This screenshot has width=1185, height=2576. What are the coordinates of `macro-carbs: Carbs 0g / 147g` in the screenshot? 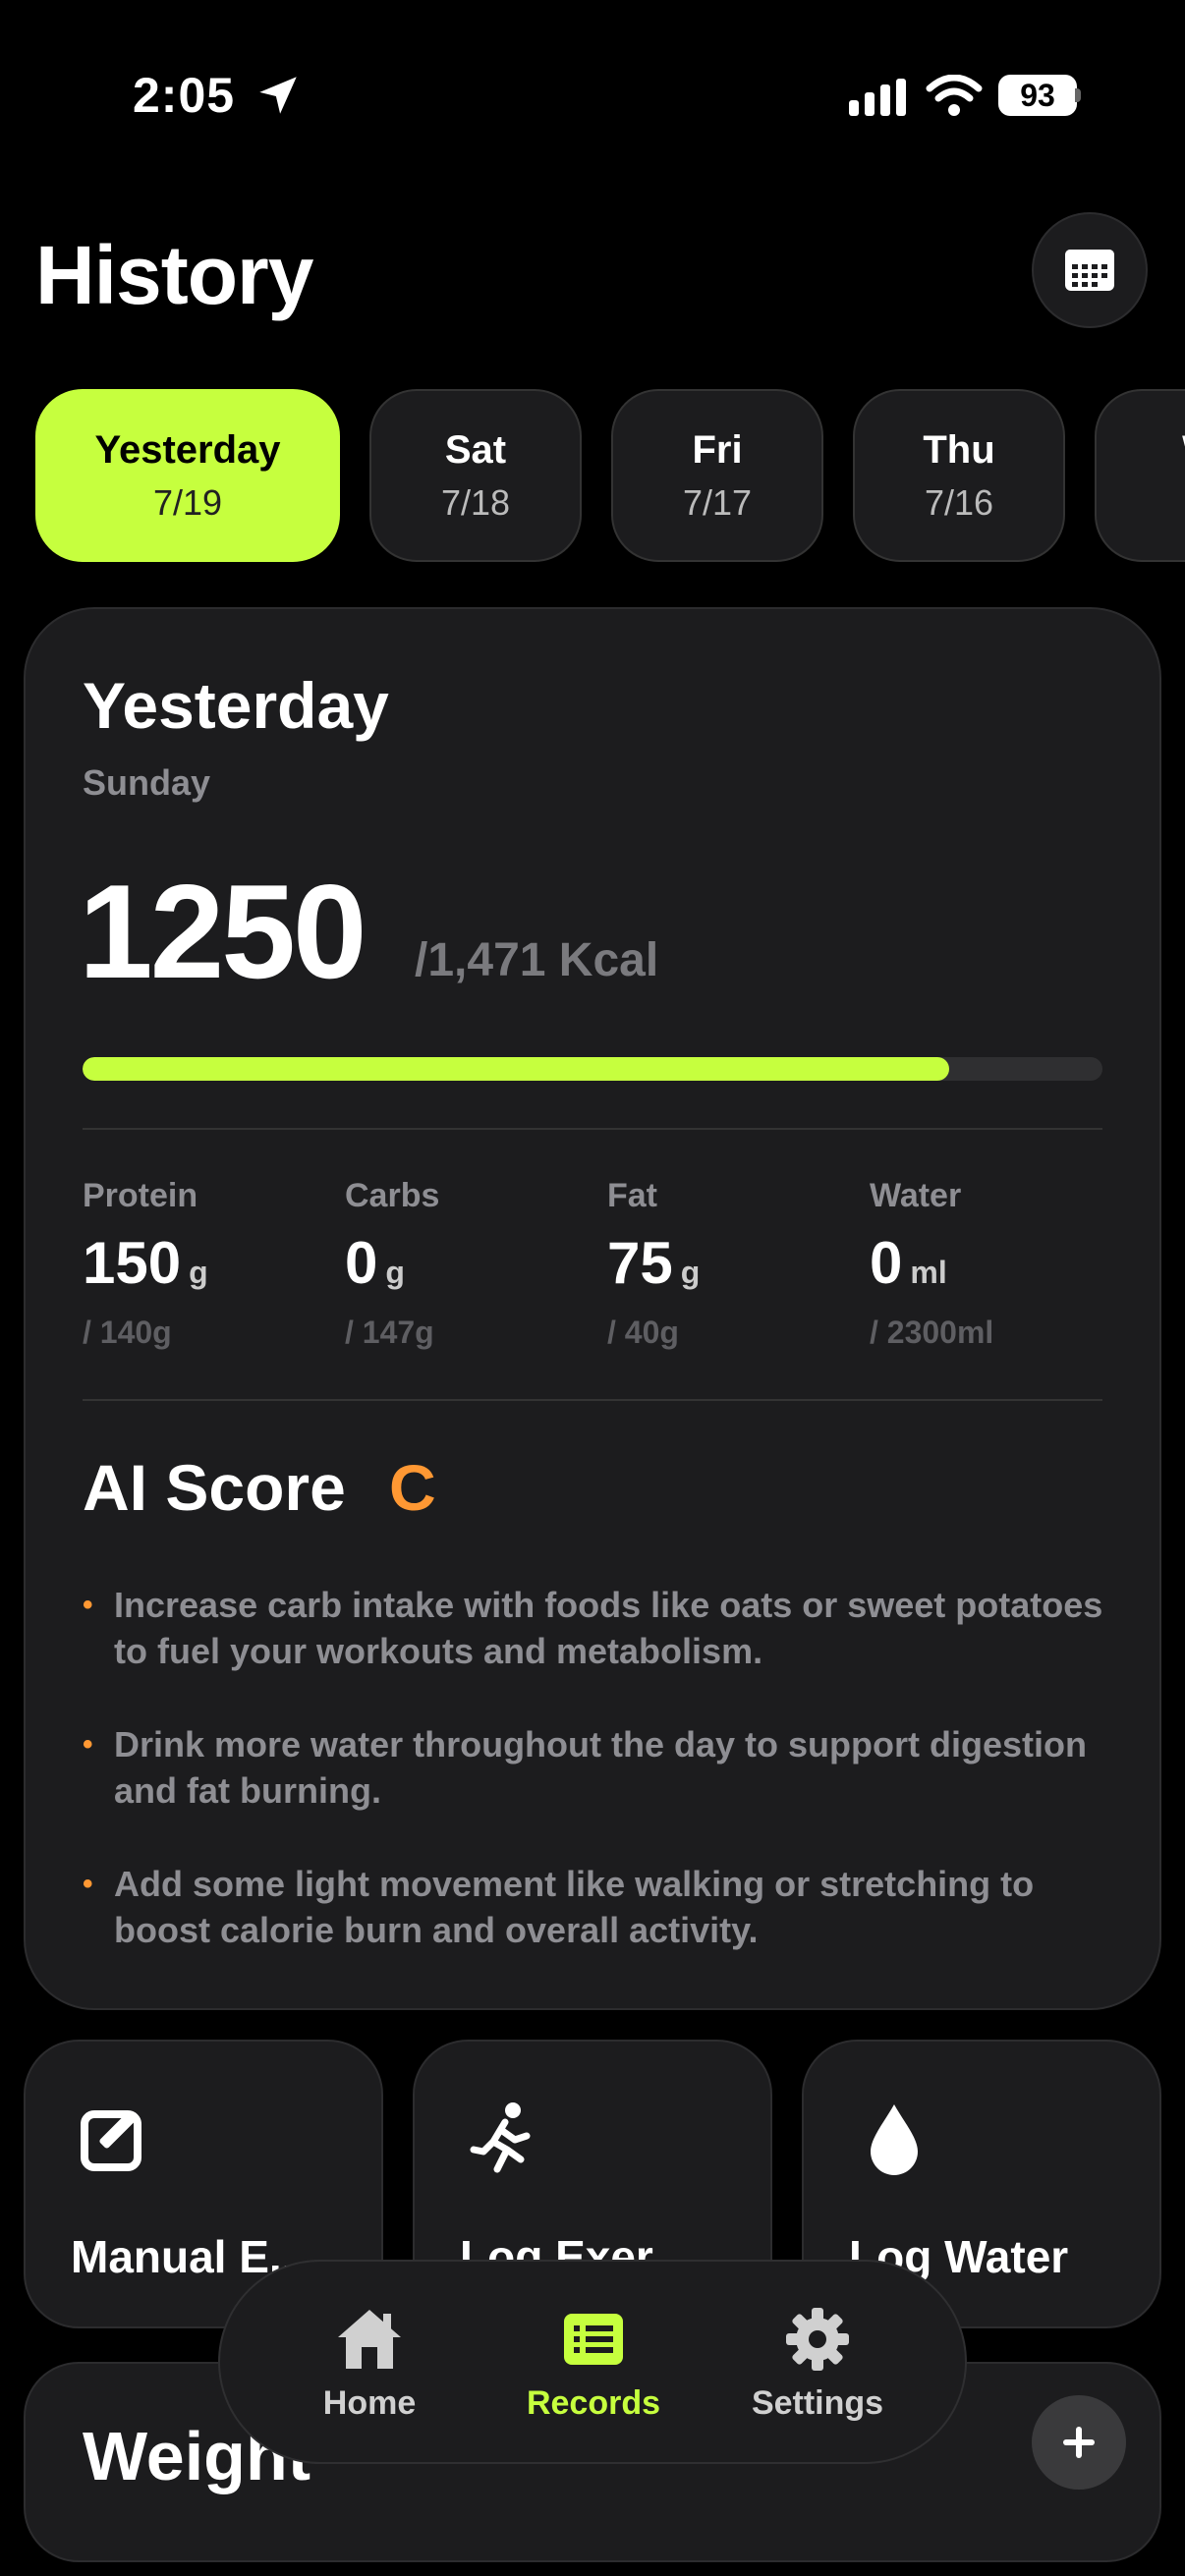 It's located at (473, 1264).